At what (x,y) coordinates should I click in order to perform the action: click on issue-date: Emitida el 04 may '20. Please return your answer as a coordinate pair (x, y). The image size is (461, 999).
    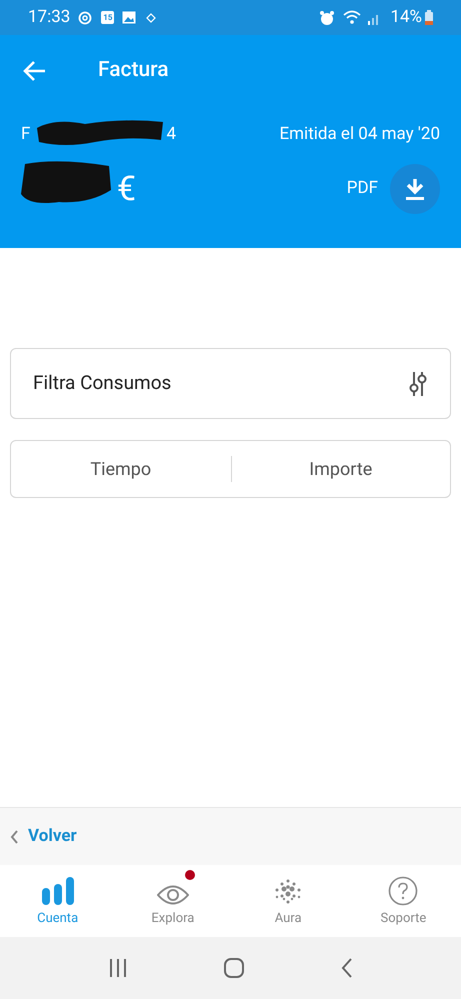
    Looking at the image, I should click on (359, 134).